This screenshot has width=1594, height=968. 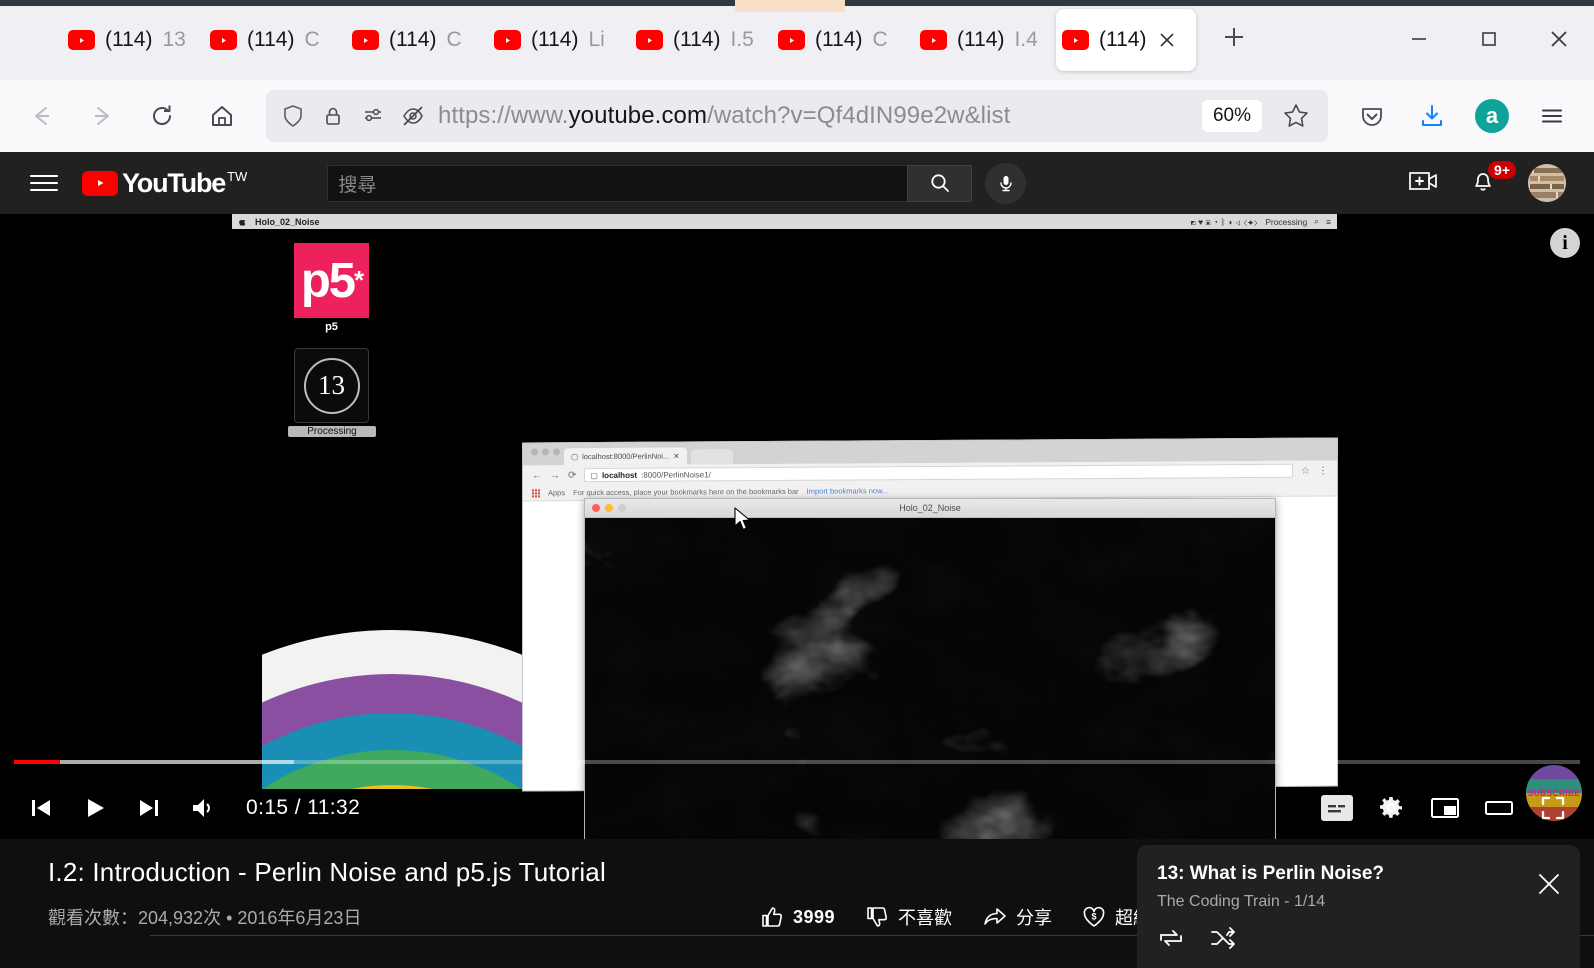 What do you see at coordinates (1223, 940) in the screenshot?
I see `shuffle-icon` at bounding box center [1223, 940].